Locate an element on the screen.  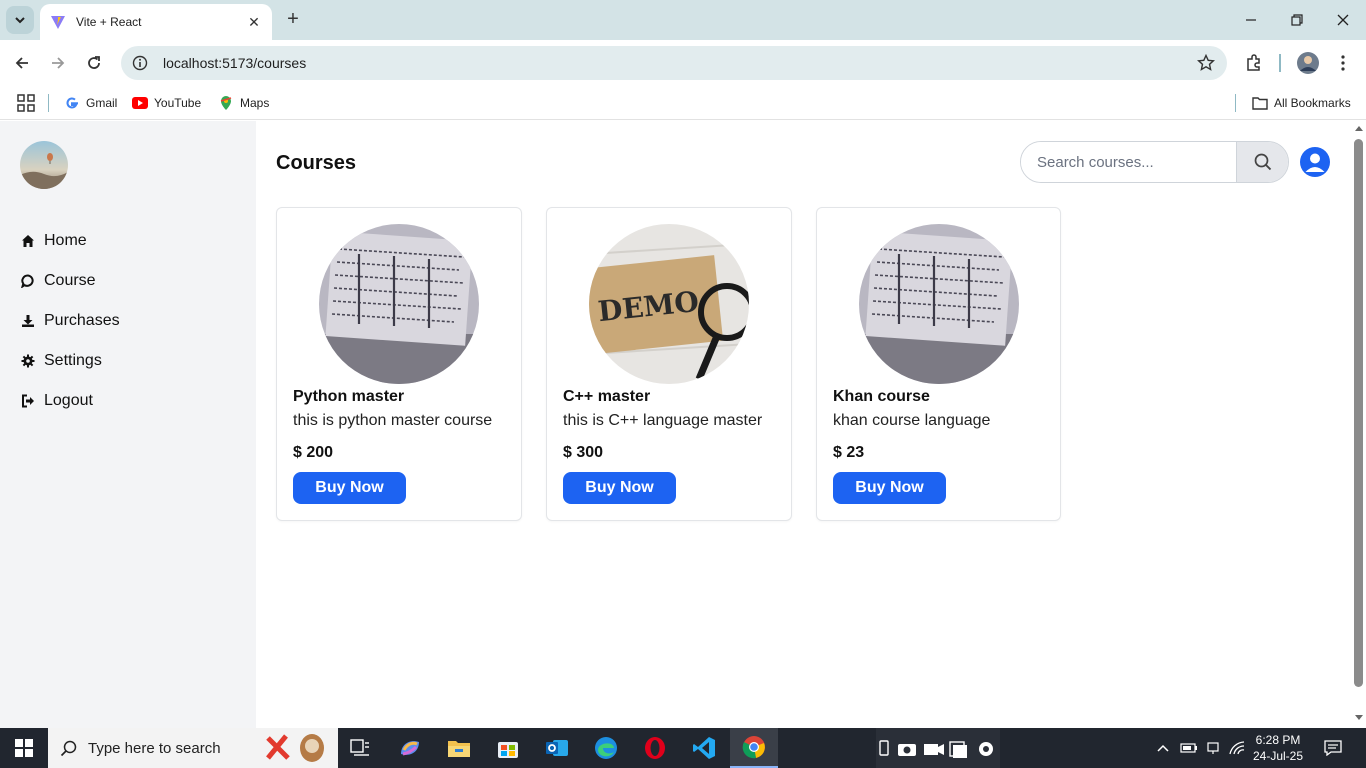
chat-icon is located at coordinates (28, 281).